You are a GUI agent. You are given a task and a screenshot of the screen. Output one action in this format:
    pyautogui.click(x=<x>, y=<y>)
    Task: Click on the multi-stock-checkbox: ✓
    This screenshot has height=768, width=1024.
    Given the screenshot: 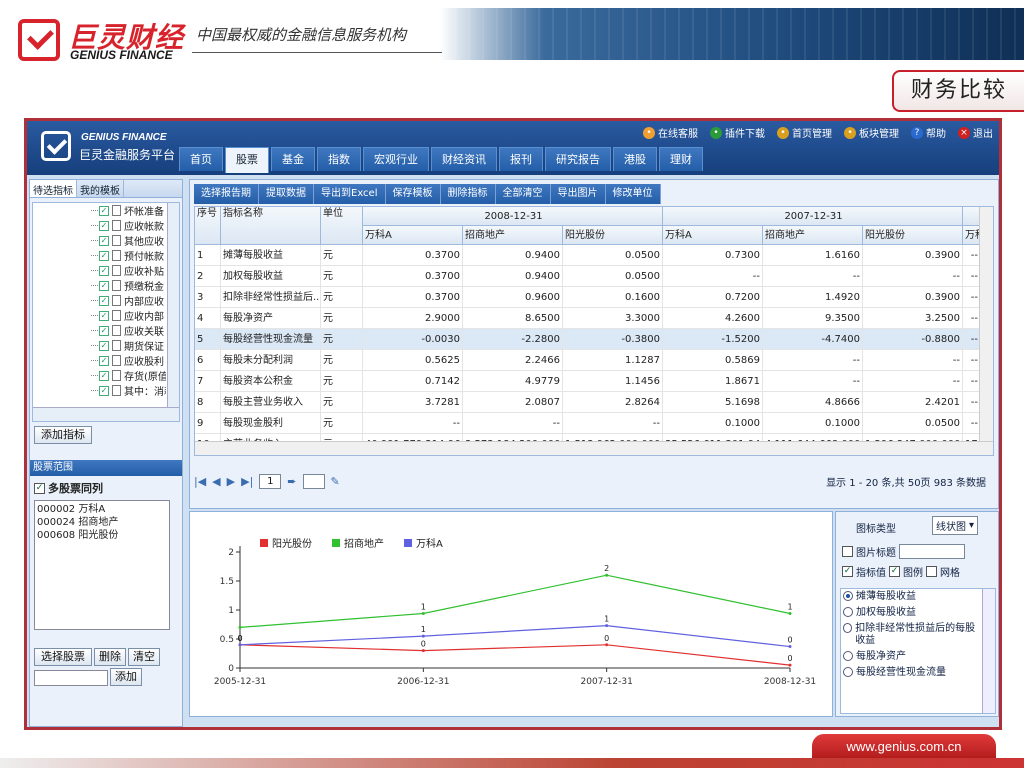 What is the action you would take?
    pyautogui.click(x=39, y=488)
    